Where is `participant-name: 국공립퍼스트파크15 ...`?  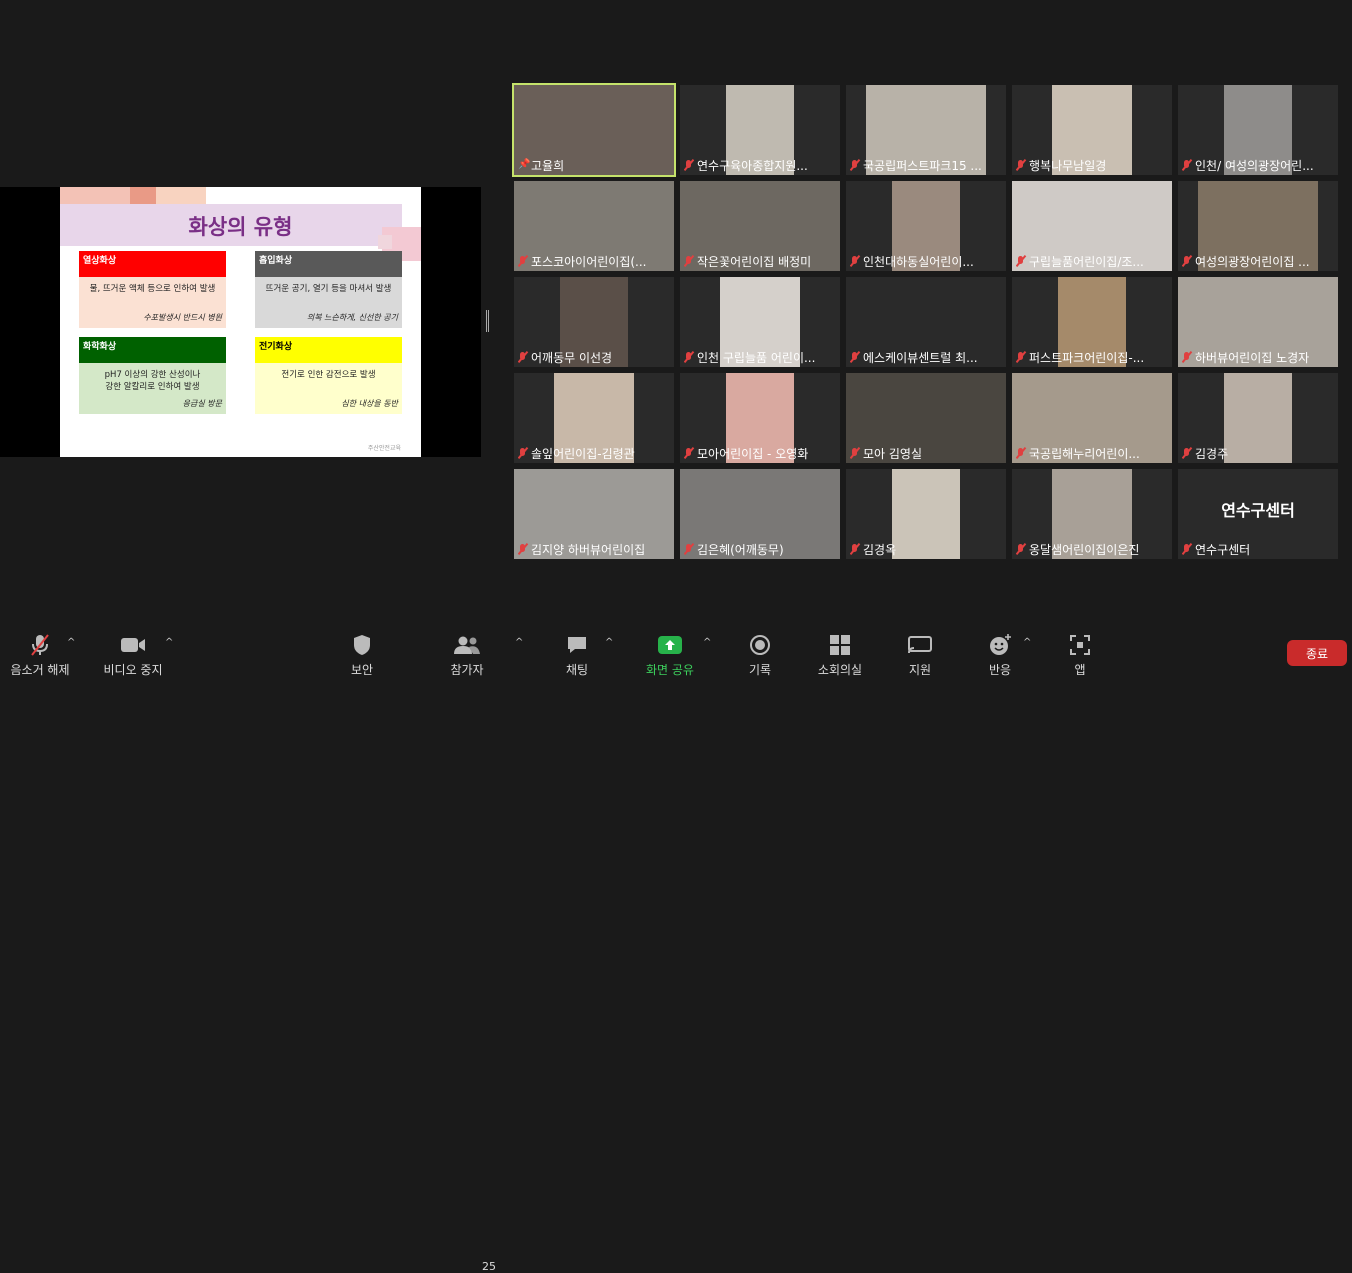 participant-name: 국공립퍼스트파크15 ... is located at coordinates (922, 165).